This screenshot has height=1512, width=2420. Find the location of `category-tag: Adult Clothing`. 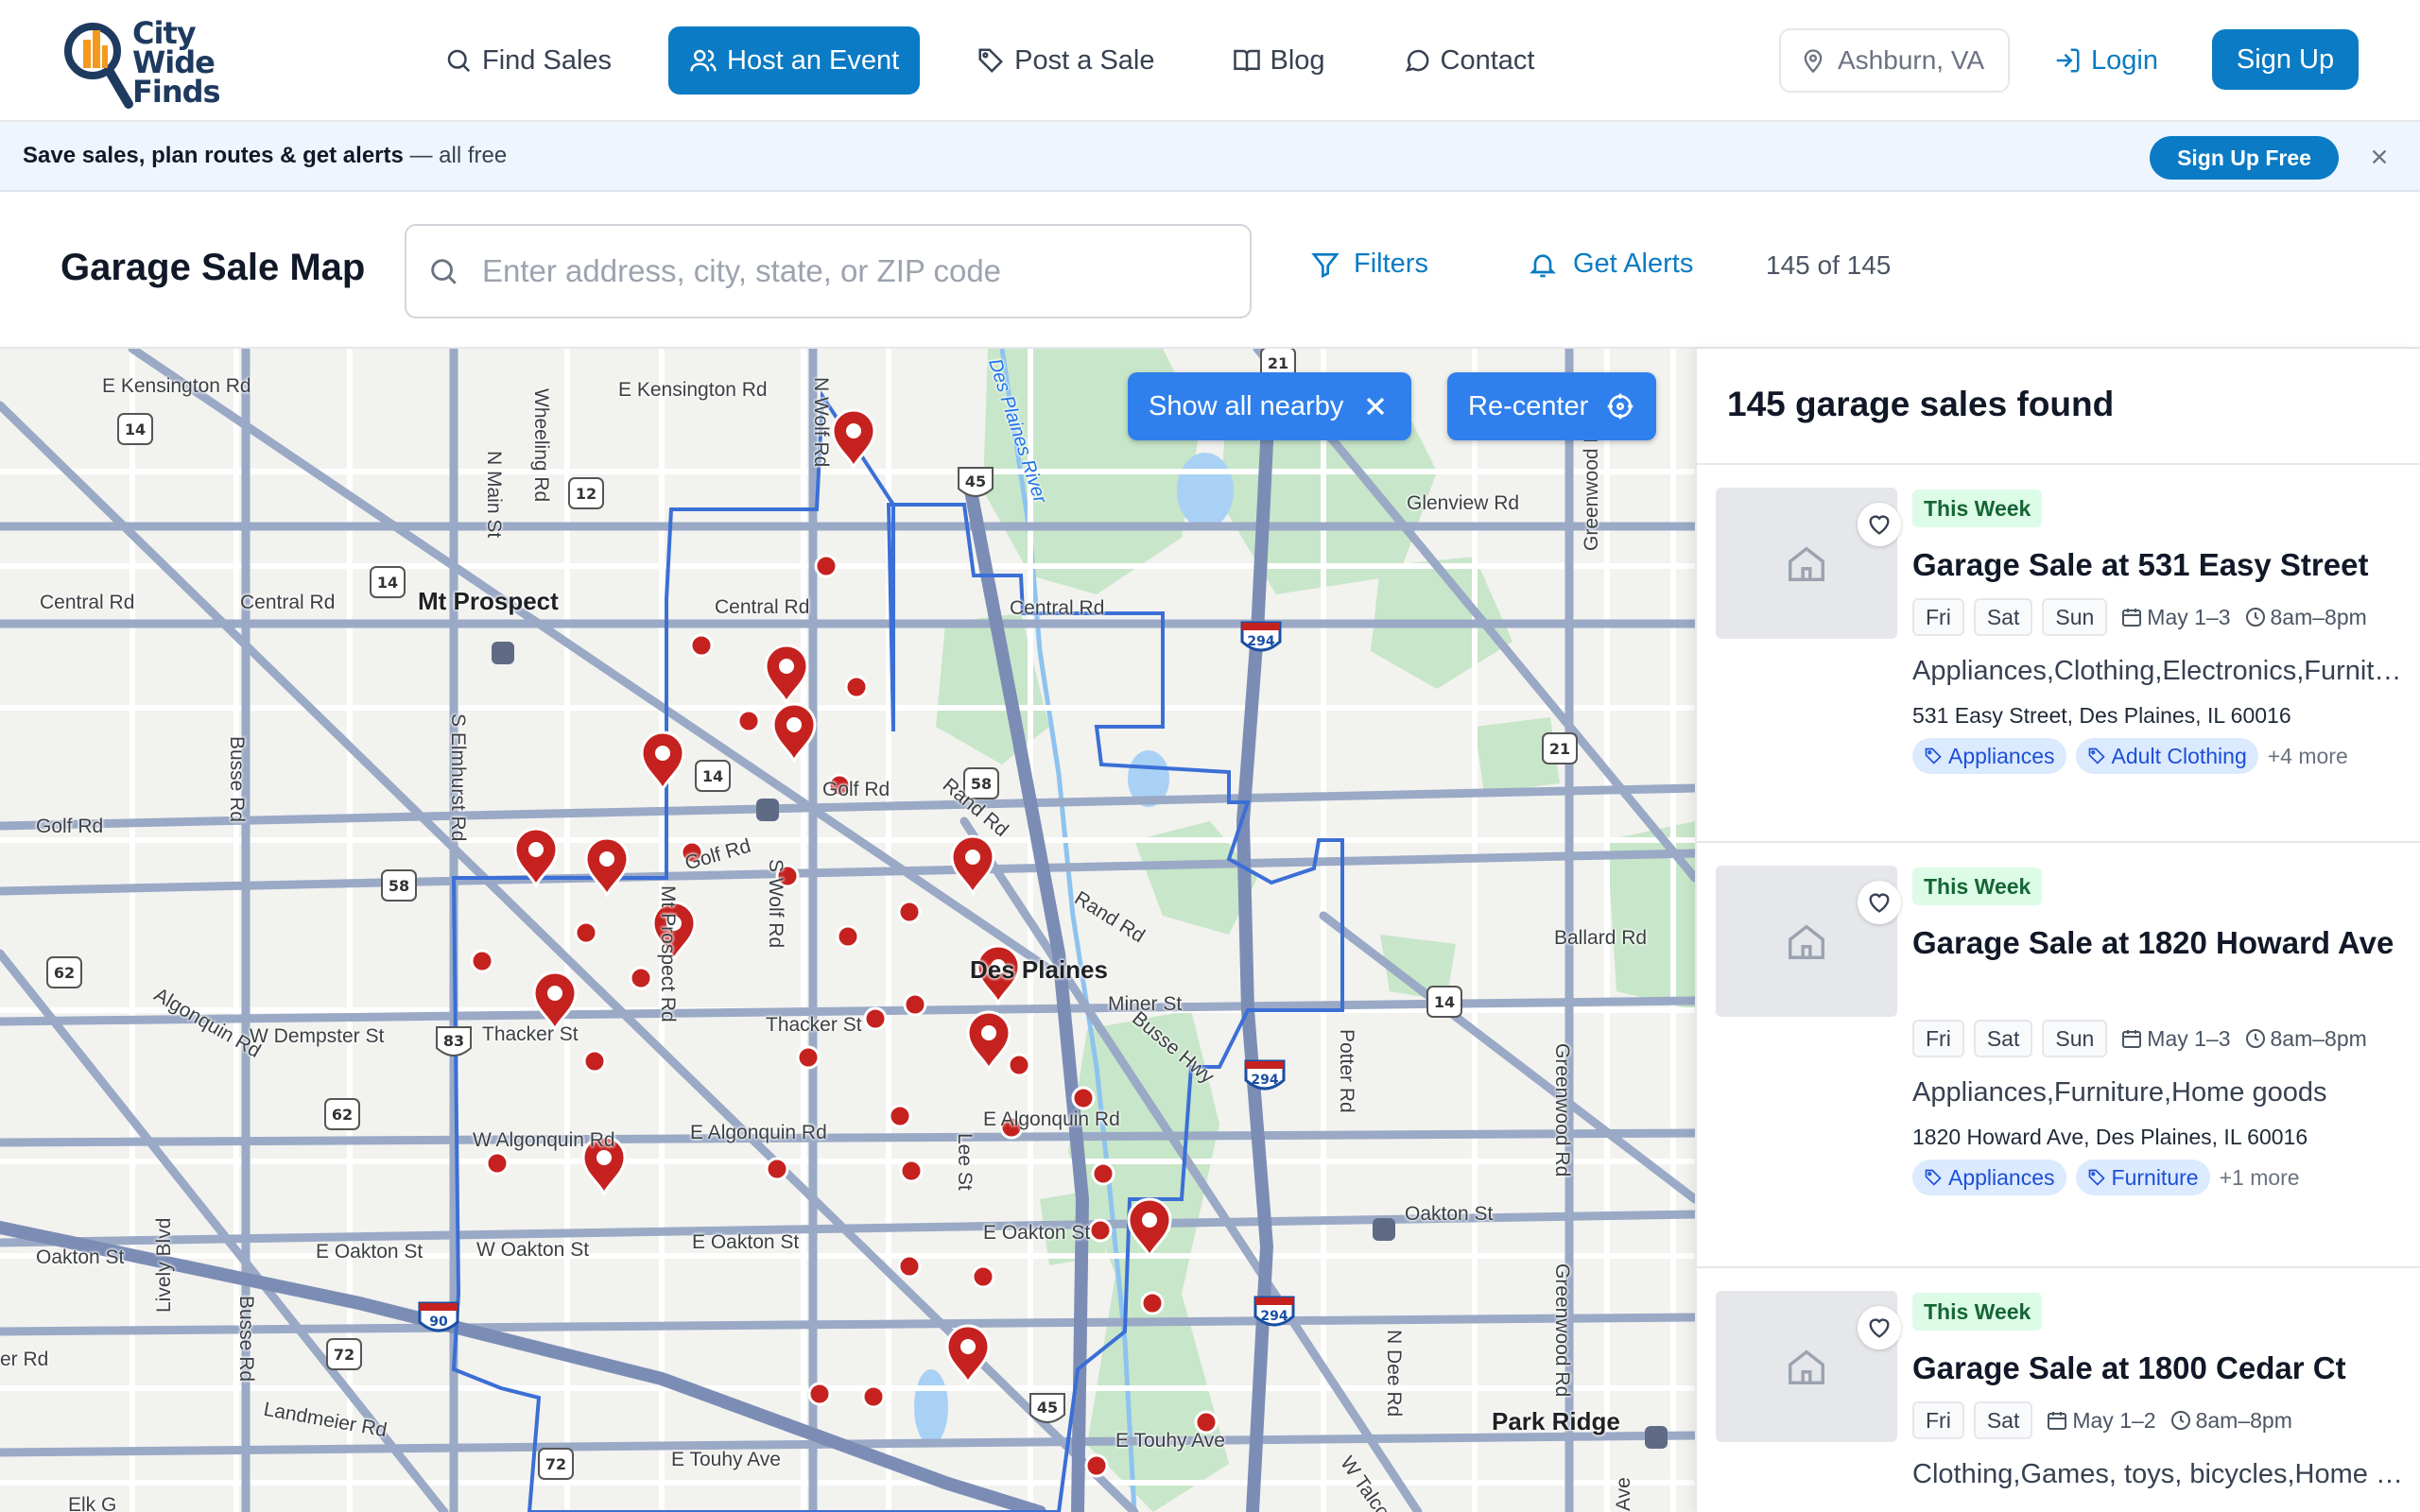

category-tag: Adult Clothing is located at coordinates (2166, 756).